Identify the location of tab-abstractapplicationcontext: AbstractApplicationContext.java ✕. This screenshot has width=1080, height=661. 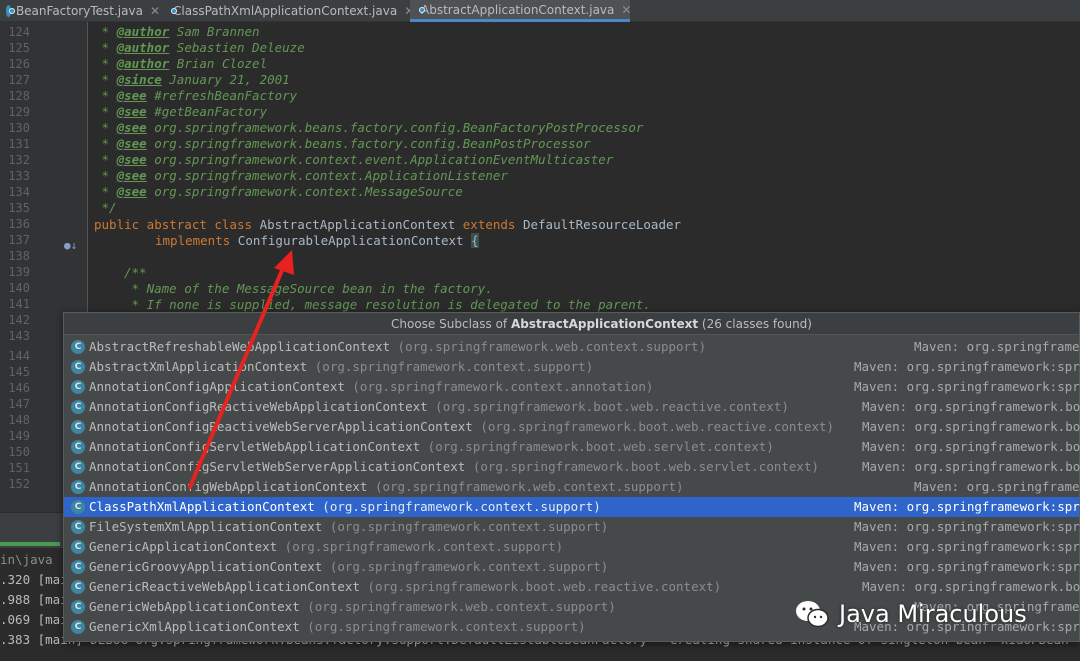
(520, 11).